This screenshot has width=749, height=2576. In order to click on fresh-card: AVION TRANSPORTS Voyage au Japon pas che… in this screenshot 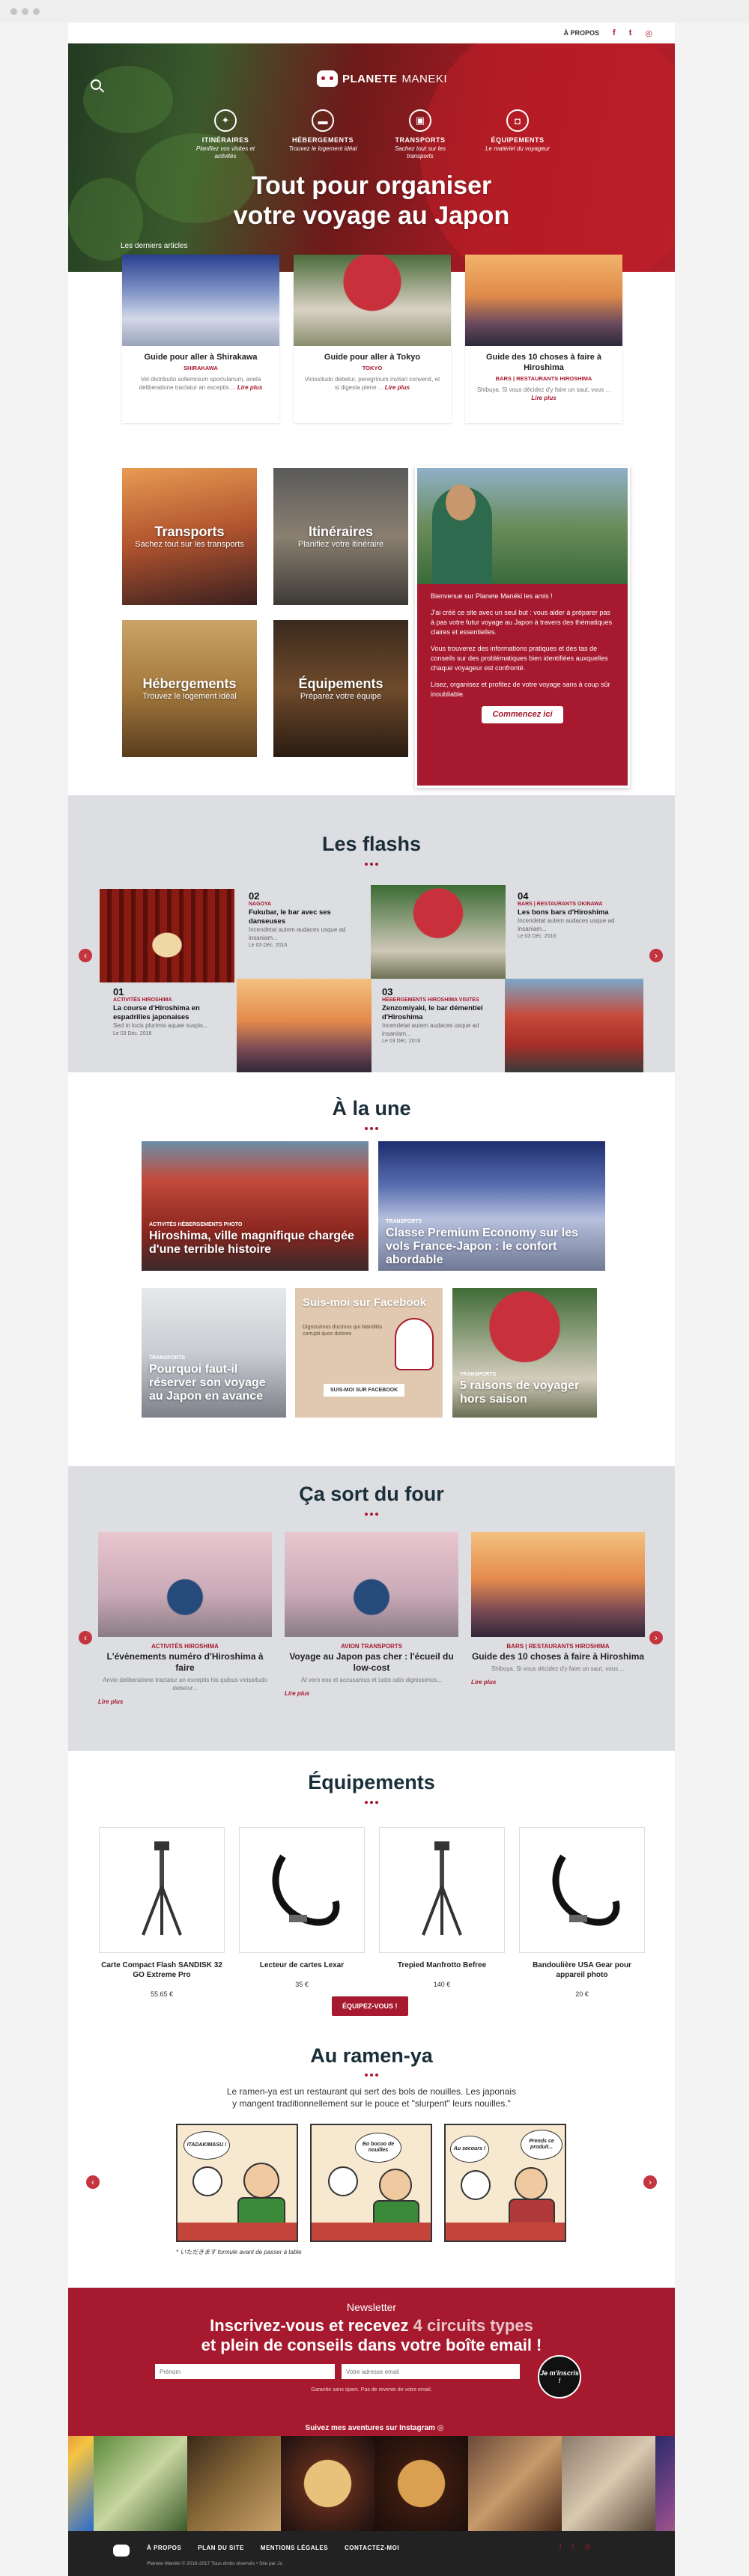, I will do `click(371, 1614)`.